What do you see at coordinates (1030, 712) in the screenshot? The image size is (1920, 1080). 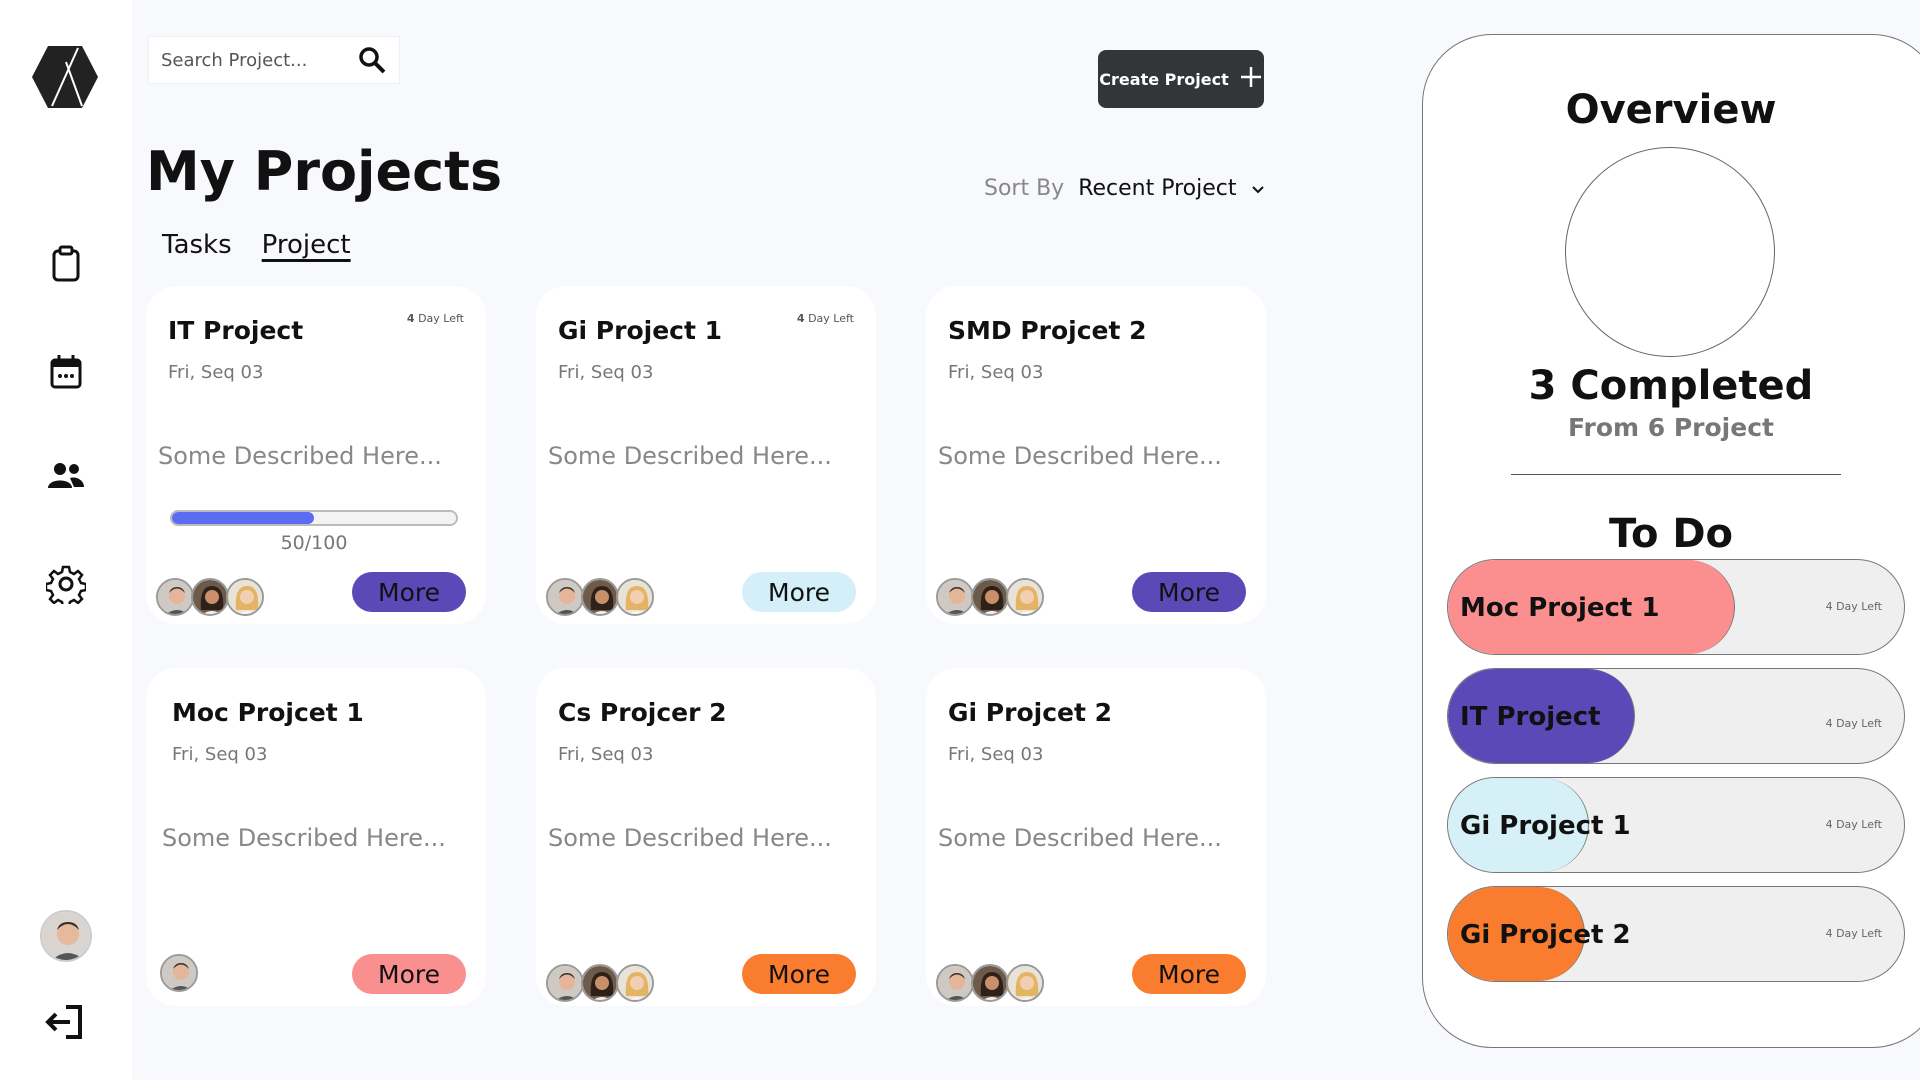 I see `card-title: Gi Projcet 2` at bounding box center [1030, 712].